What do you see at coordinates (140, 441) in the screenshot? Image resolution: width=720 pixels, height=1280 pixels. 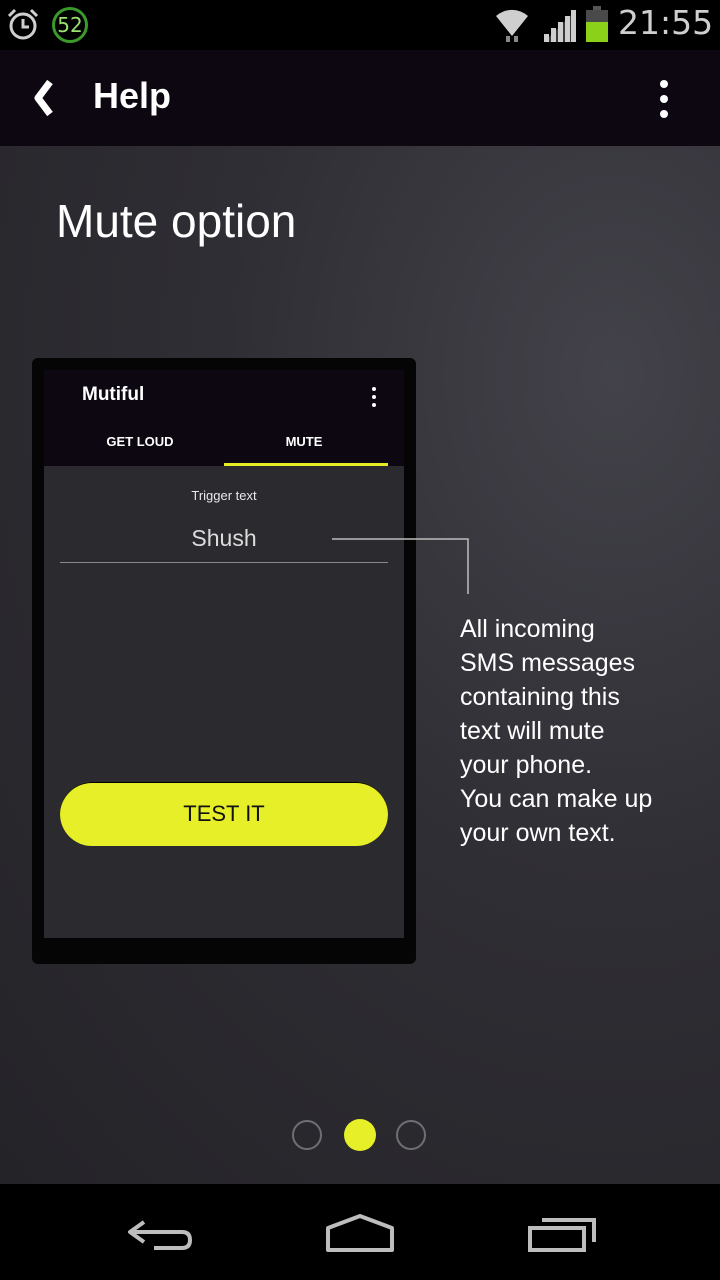 I see `mockup-tab-get-loud: GET LOUD` at bounding box center [140, 441].